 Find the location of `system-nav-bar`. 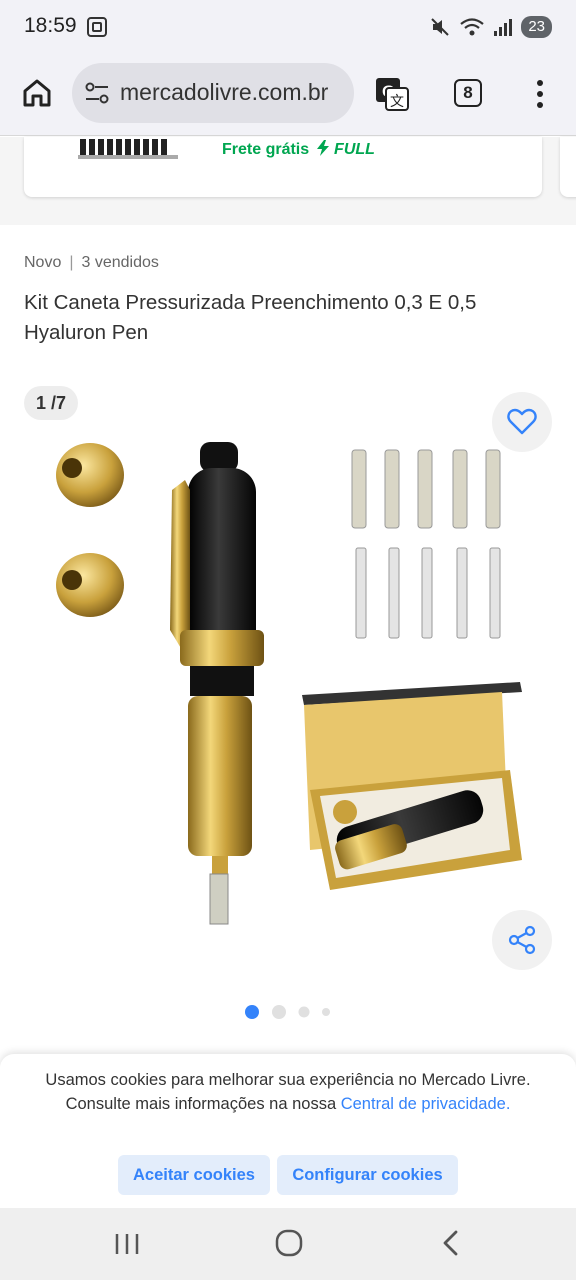

system-nav-bar is located at coordinates (288, 1244).